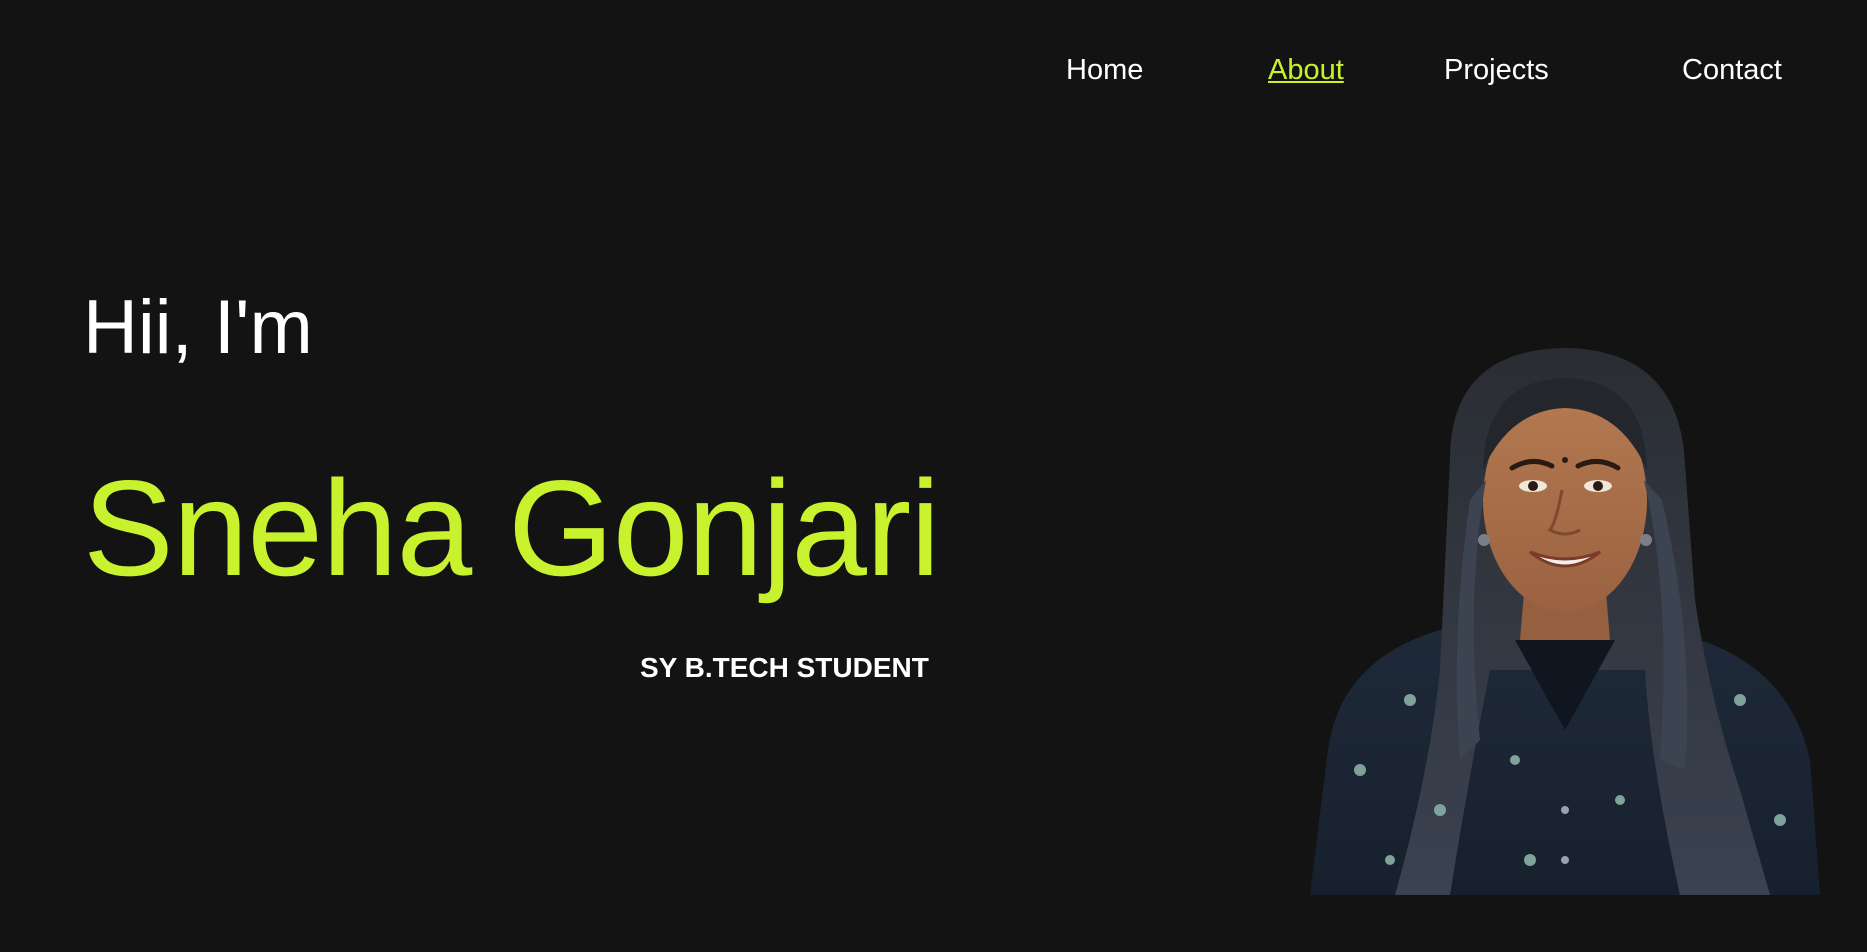  I want to click on nav-home-link: Home, so click(1104, 70).